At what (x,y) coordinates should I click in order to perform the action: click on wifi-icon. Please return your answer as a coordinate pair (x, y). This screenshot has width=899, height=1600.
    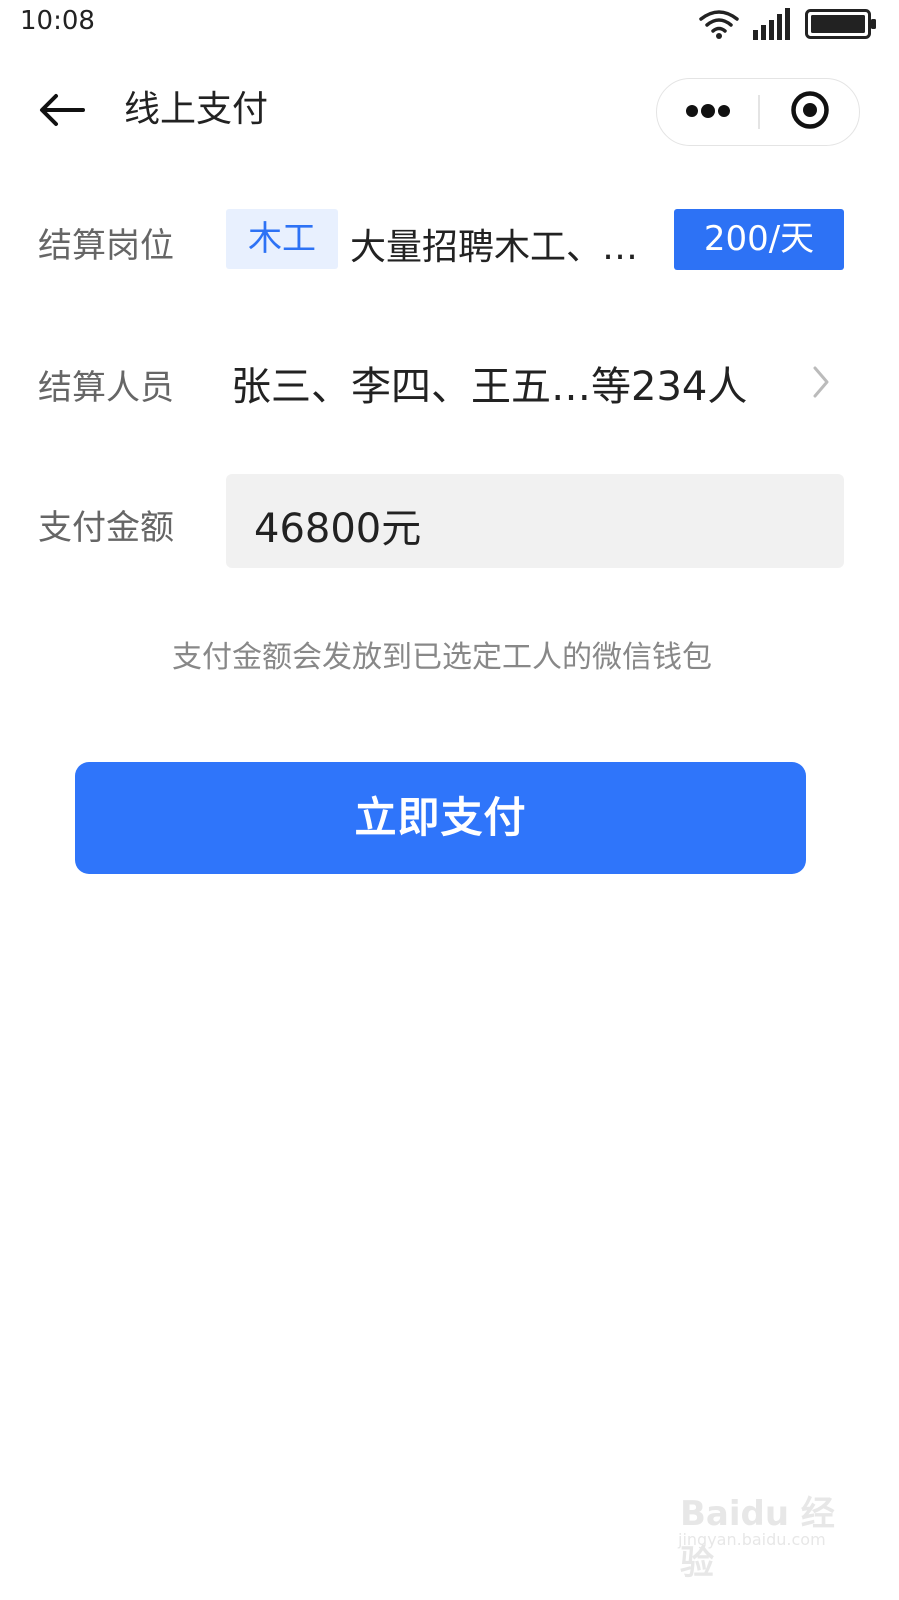
    Looking at the image, I should click on (719, 24).